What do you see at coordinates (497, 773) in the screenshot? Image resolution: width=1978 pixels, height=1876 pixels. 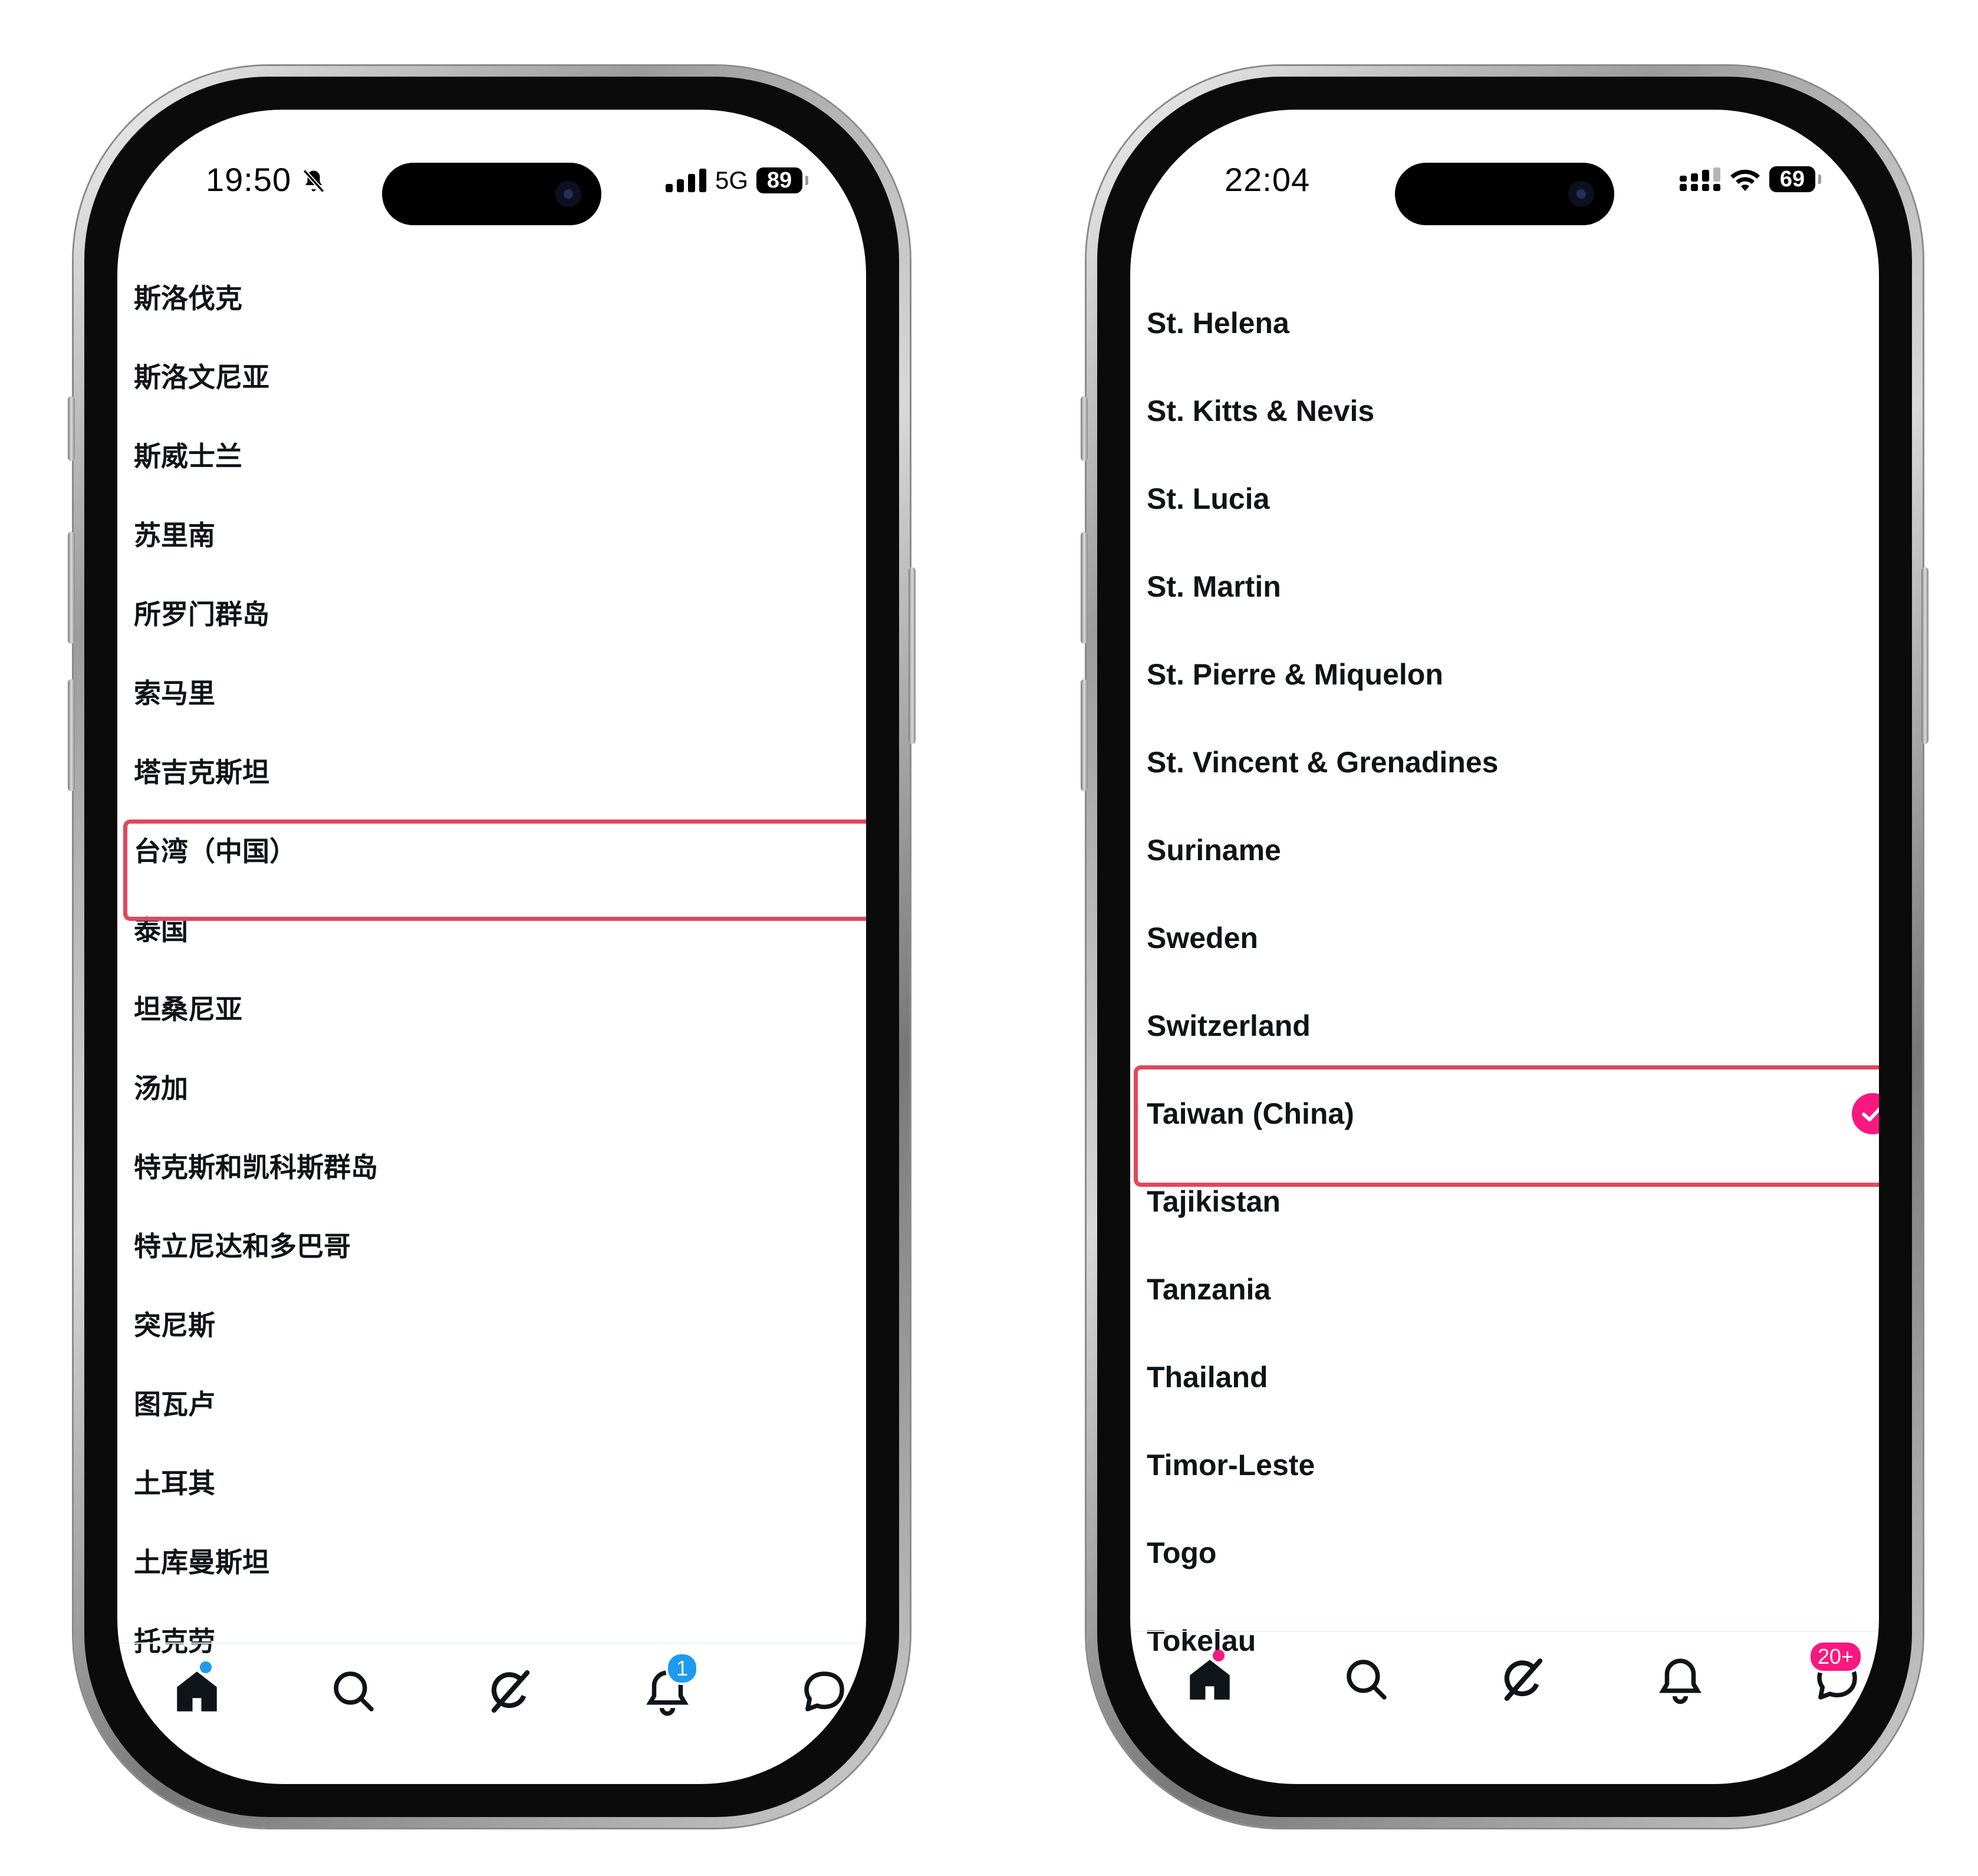 I see `country-item: 塔吉克斯坦` at bounding box center [497, 773].